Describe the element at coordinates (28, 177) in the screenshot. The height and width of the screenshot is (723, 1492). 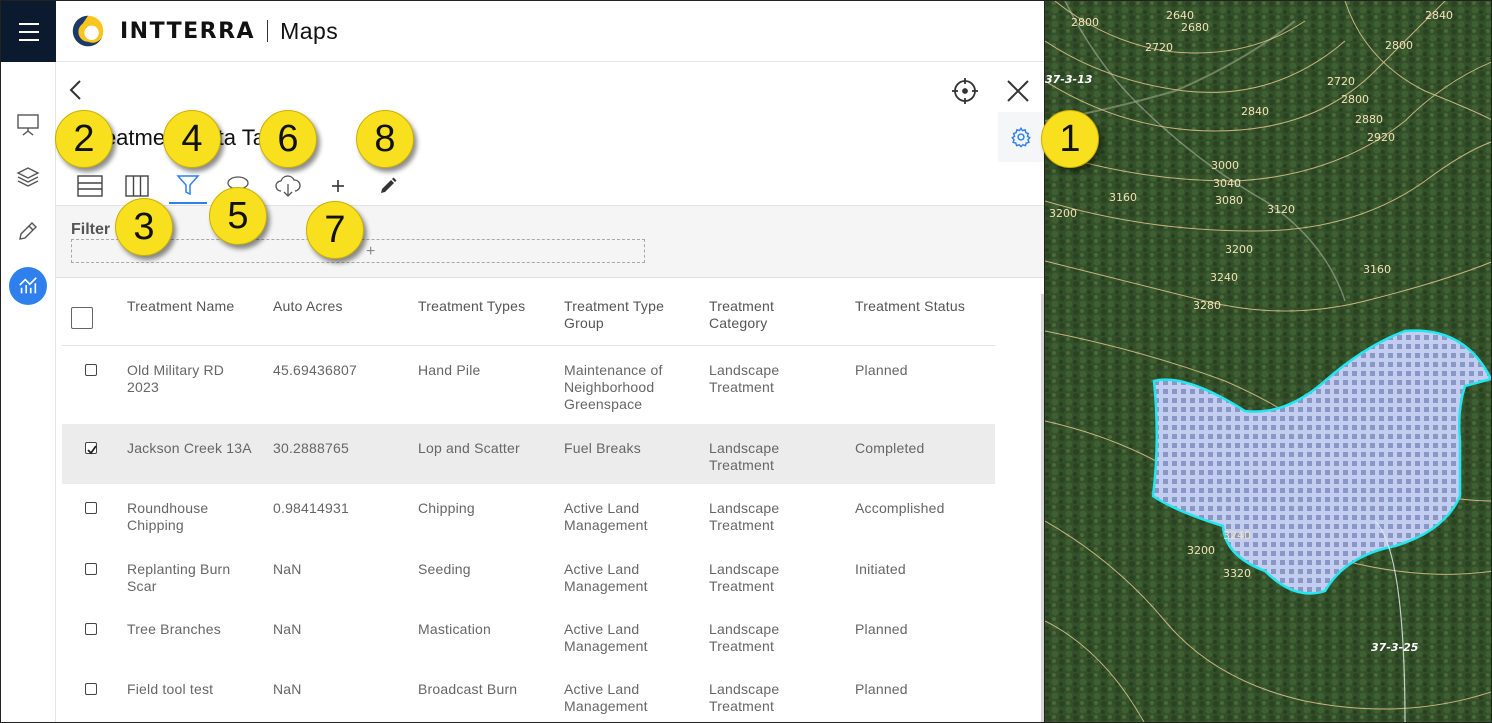
I see `layers-icon` at that location.